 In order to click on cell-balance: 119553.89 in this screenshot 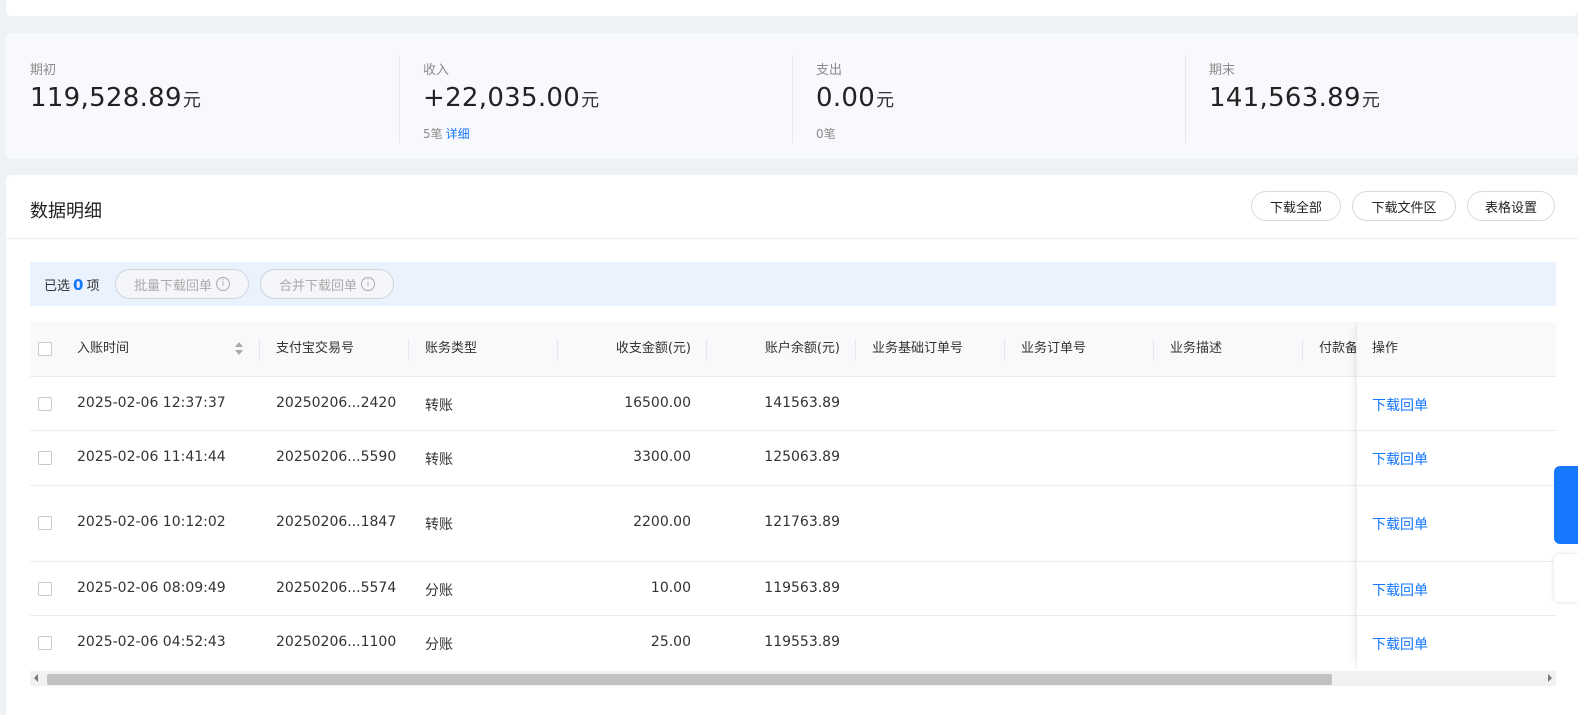, I will do `click(802, 642)`.